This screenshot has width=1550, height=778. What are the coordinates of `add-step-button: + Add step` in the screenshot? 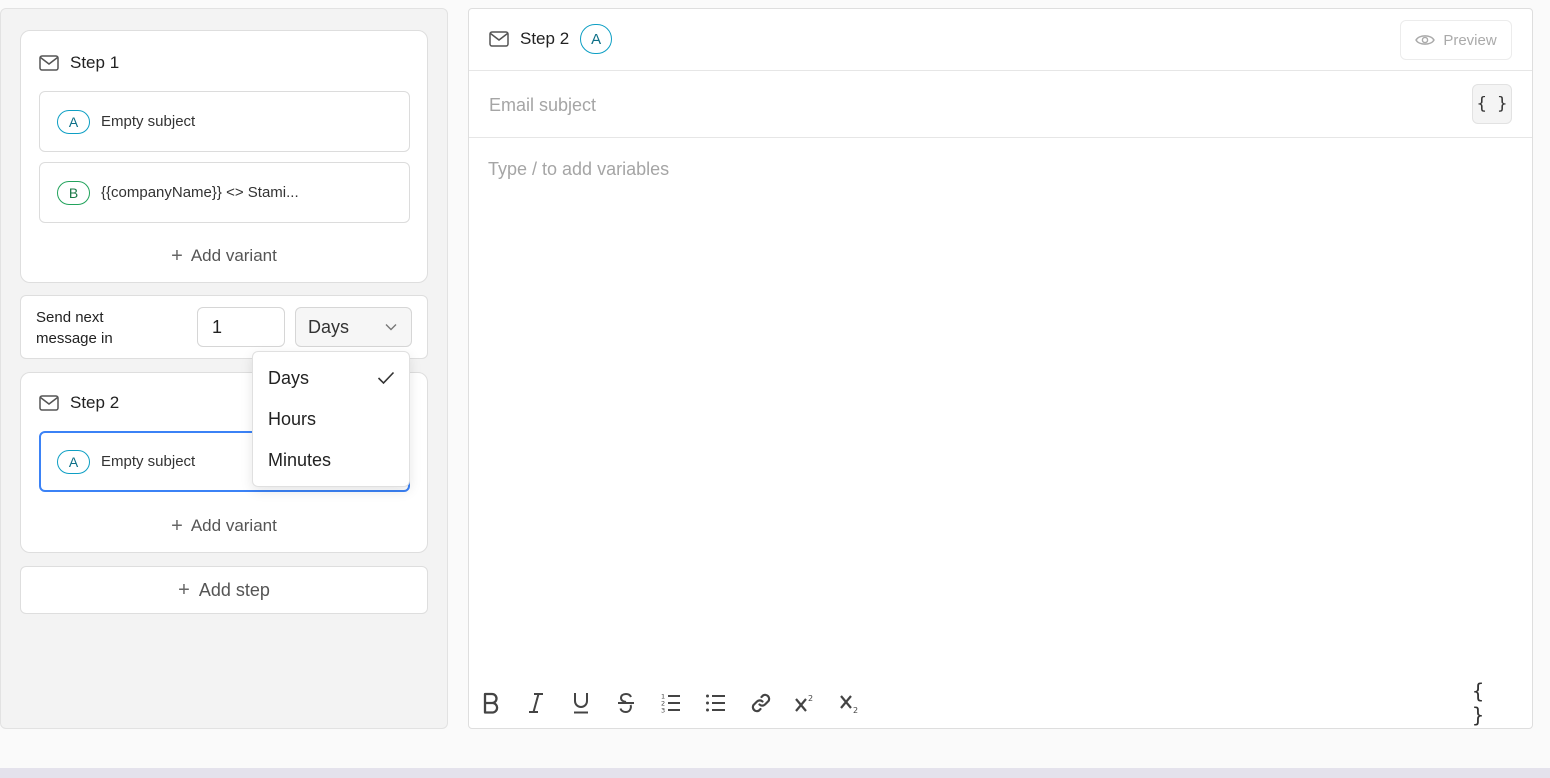 It's located at (224, 590).